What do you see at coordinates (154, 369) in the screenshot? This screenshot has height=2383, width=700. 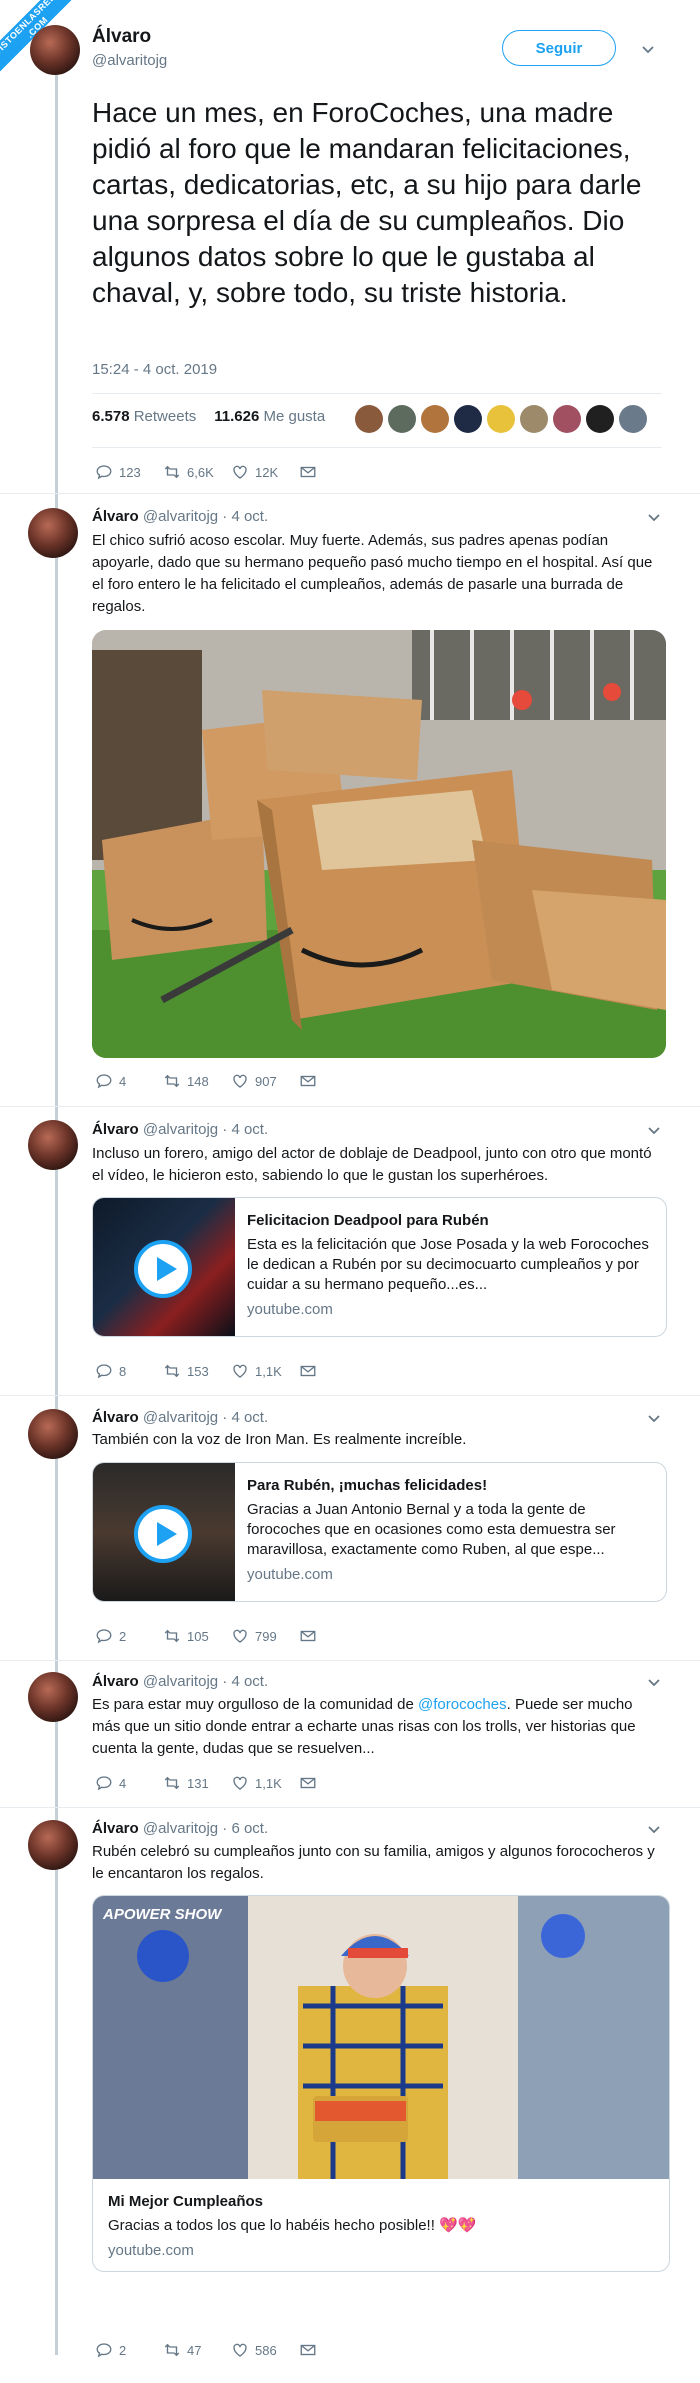 I see `tweet-date: 15:24 - 4 oct. 2019` at bounding box center [154, 369].